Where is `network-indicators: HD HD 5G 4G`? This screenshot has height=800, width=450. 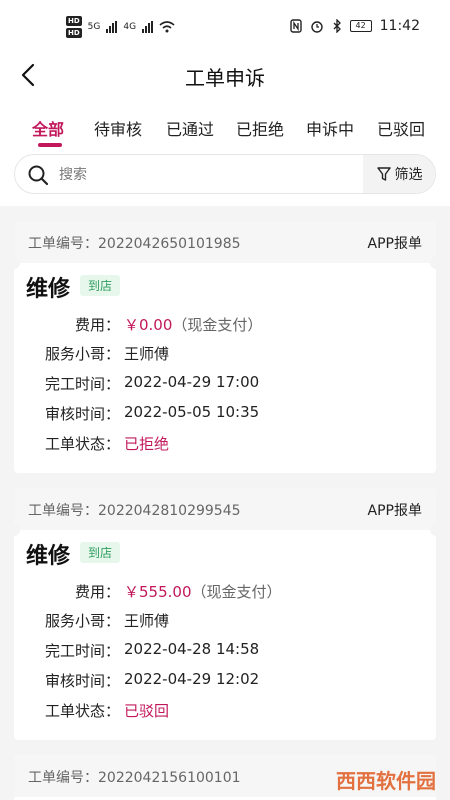 network-indicators: HD HD 5G 4G is located at coordinates (120, 27).